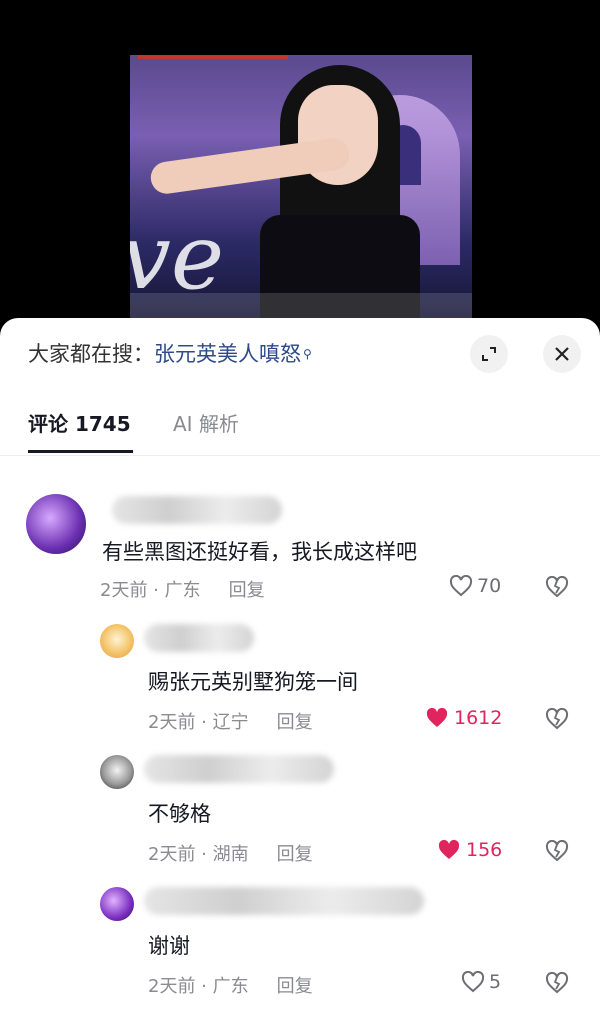 This screenshot has height=1019, width=600. Describe the element at coordinates (91, 354) in the screenshot. I see `trending-prefix: 大家都在搜：` at that location.